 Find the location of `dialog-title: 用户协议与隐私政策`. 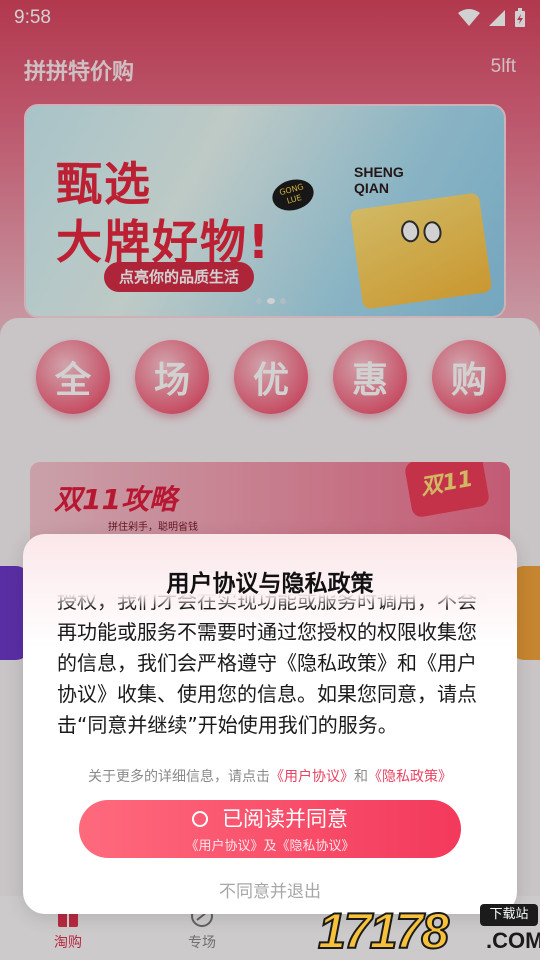

dialog-title: 用户协议与隐私政策 is located at coordinates (270, 584).